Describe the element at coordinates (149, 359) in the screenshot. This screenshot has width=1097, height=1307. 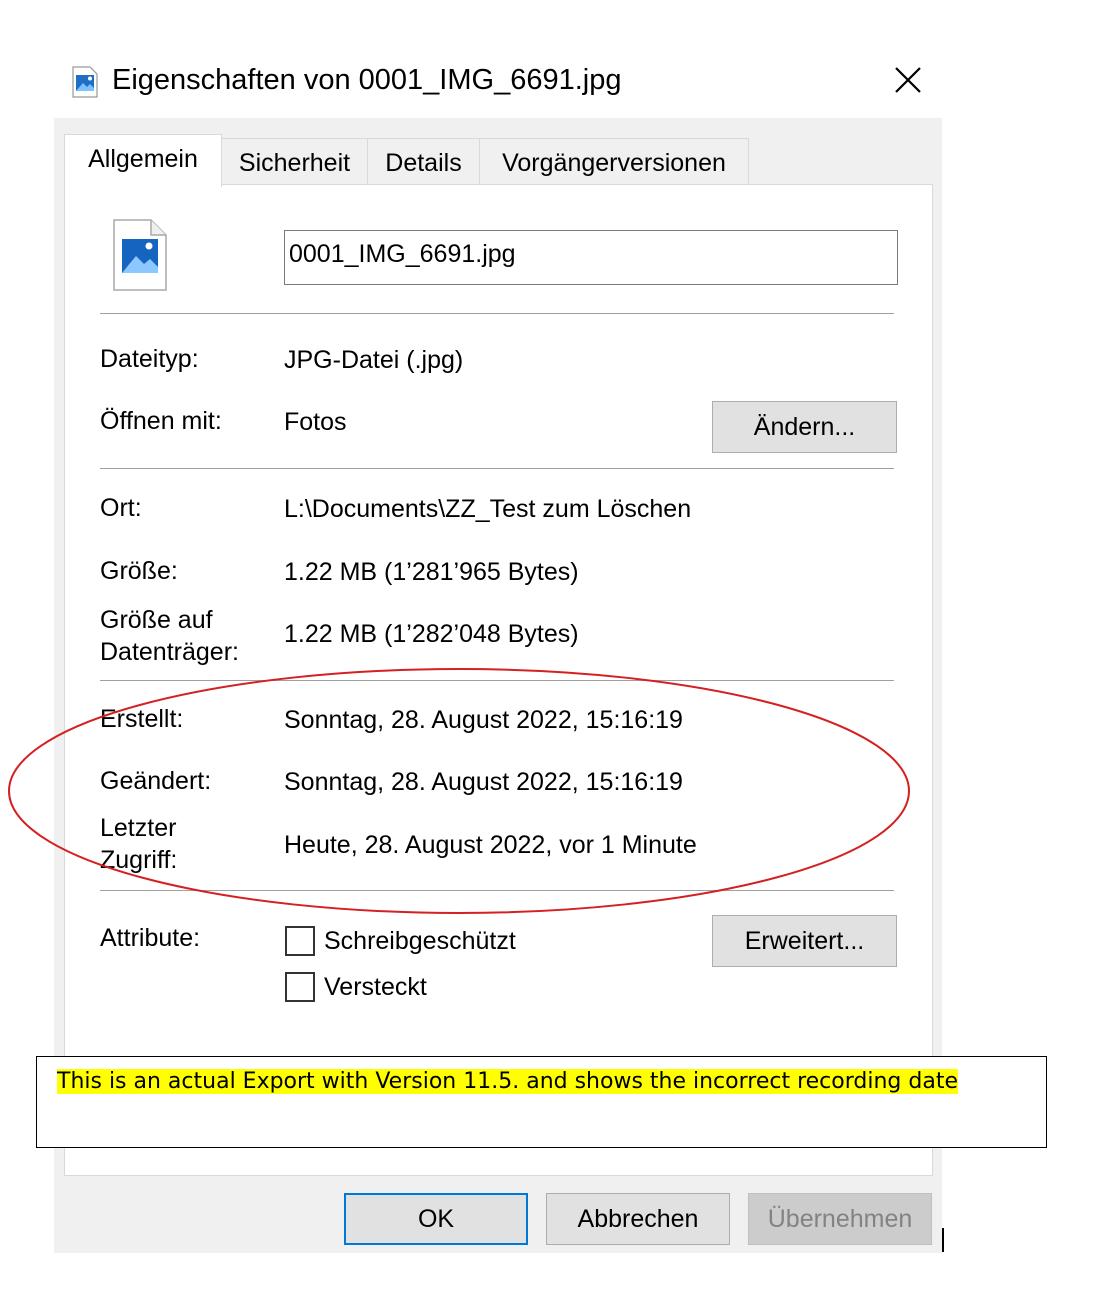
I see `file-type-label: Dateityp:` at that location.